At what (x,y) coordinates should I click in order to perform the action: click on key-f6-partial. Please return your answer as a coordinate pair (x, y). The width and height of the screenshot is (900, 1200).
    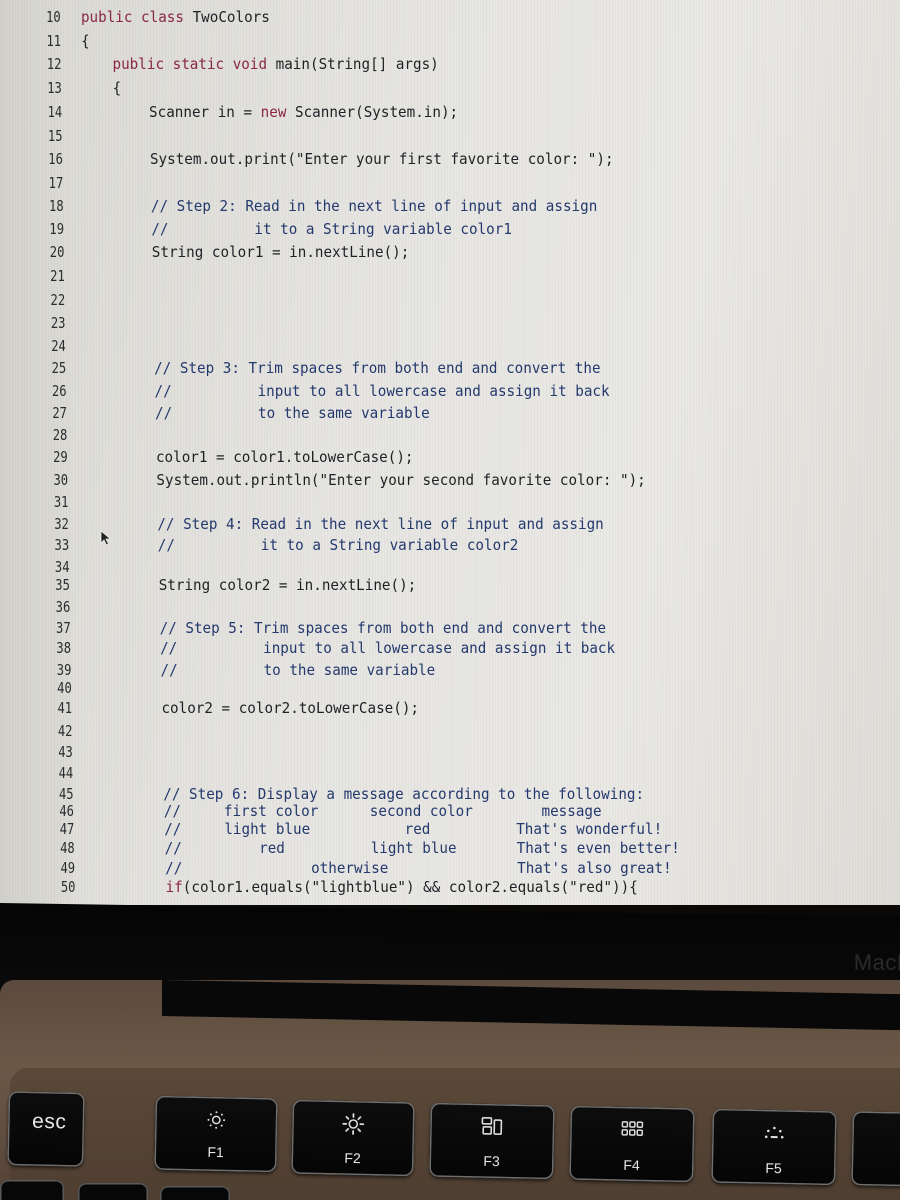
    Looking at the image, I should click on (875, 1149).